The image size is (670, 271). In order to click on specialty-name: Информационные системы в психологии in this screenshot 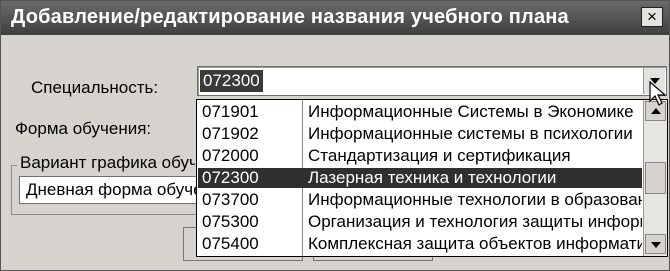, I will do `click(470, 133)`.